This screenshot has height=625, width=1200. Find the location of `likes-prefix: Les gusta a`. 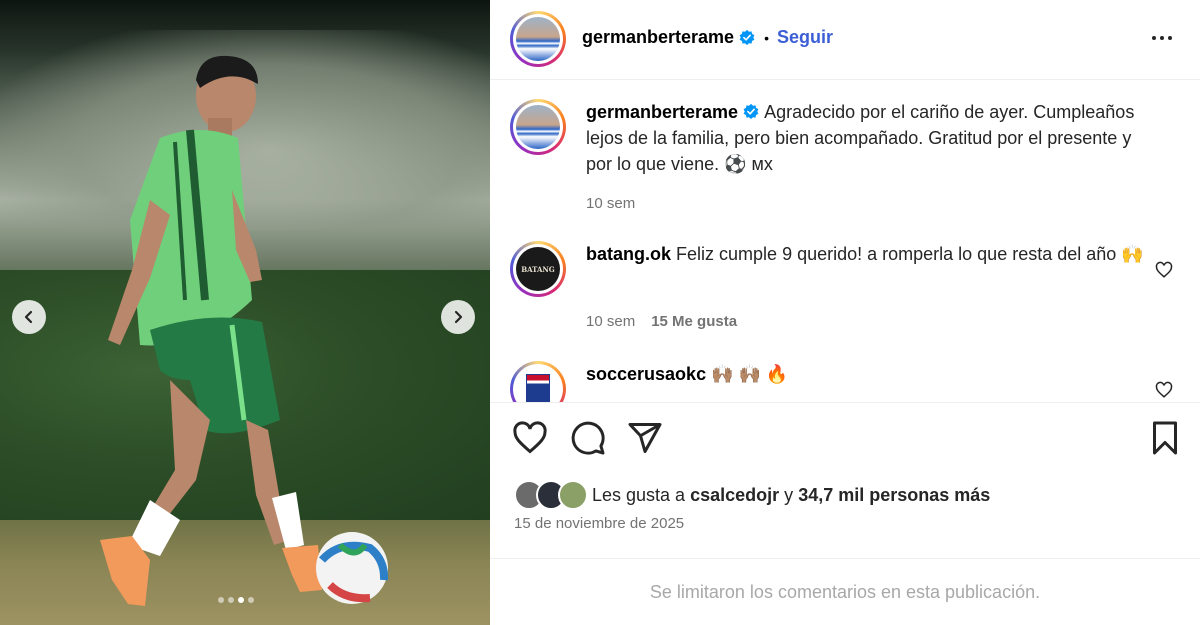

likes-prefix: Les gusta a is located at coordinates (639, 494).